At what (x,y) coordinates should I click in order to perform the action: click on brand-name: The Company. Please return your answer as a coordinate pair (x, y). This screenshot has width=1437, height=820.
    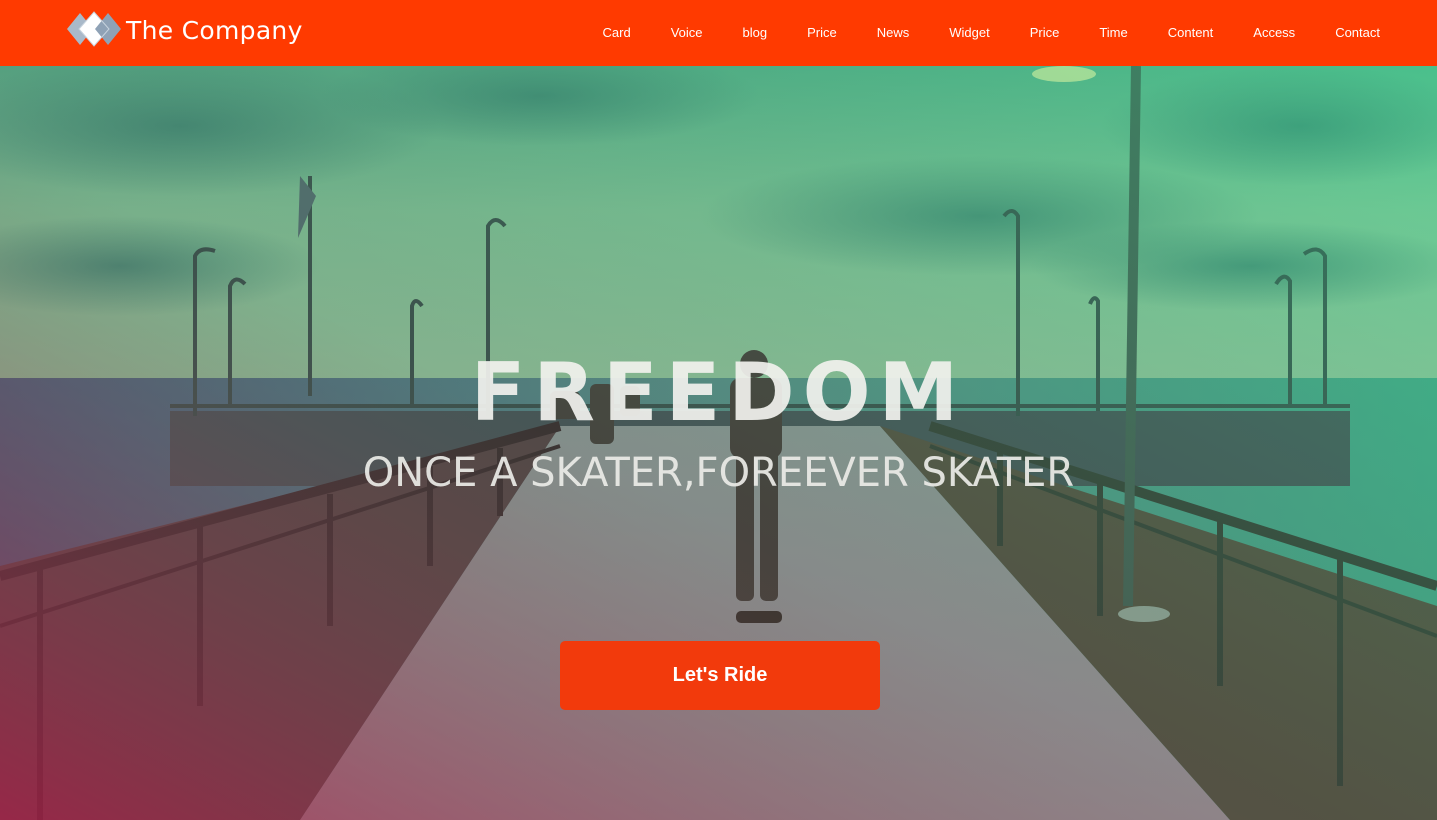
    Looking at the image, I should click on (214, 30).